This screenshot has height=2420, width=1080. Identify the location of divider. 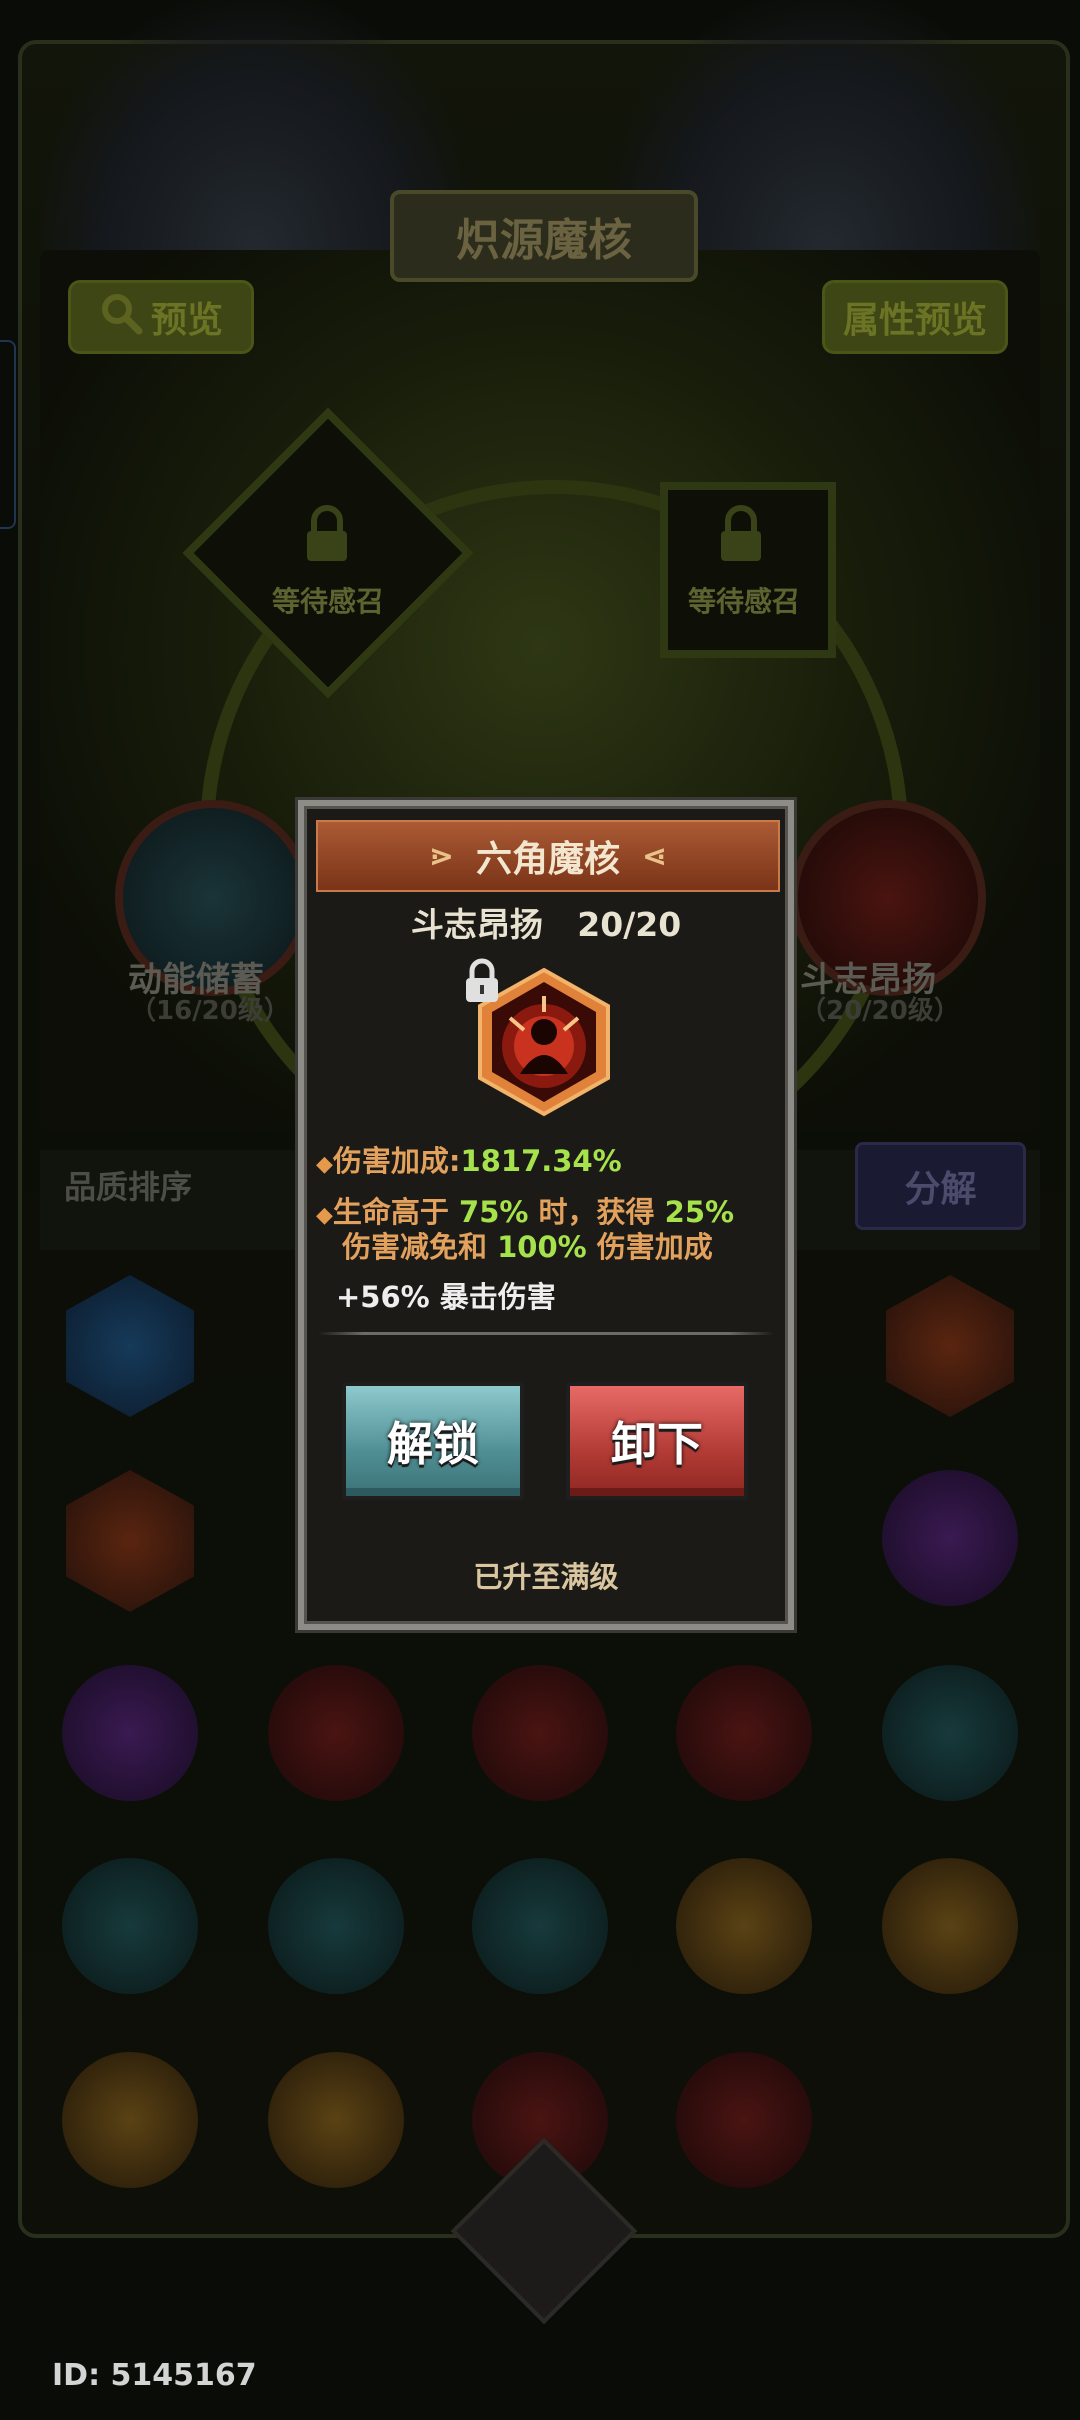
(546, 1333).